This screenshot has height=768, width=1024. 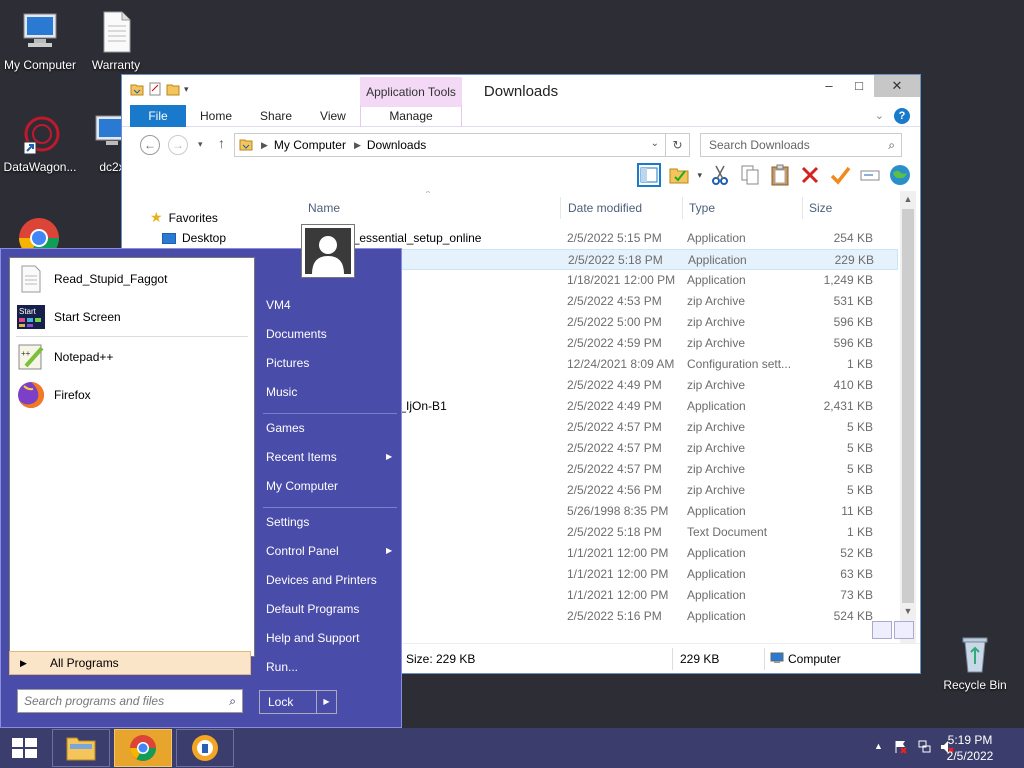 What do you see at coordinates (404, 238) in the screenshot?
I see `file-name: _one_essential_setup_online` at bounding box center [404, 238].